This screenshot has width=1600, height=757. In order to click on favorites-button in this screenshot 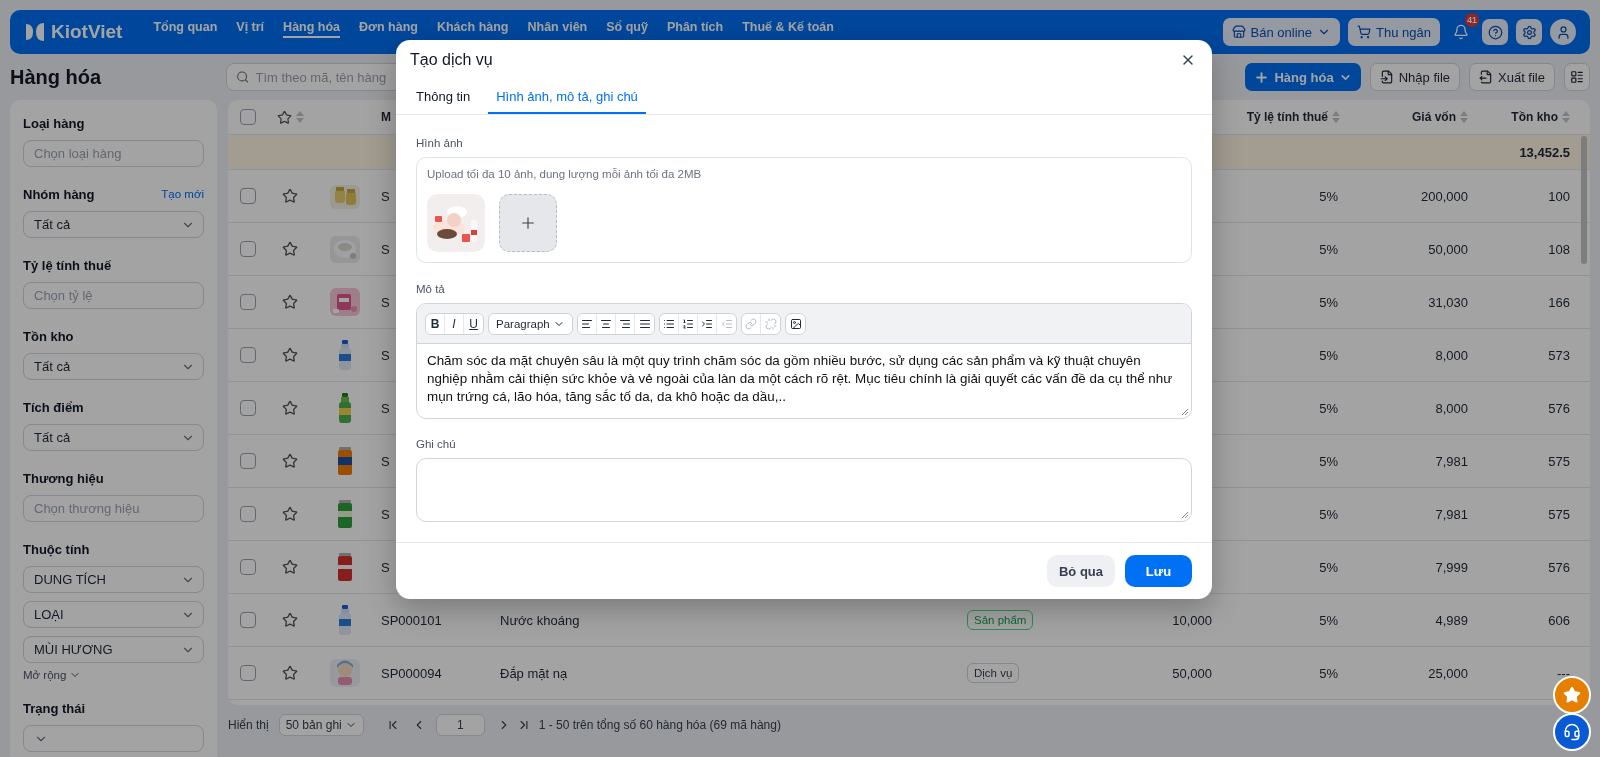, I will do `click(1572, 695)`.